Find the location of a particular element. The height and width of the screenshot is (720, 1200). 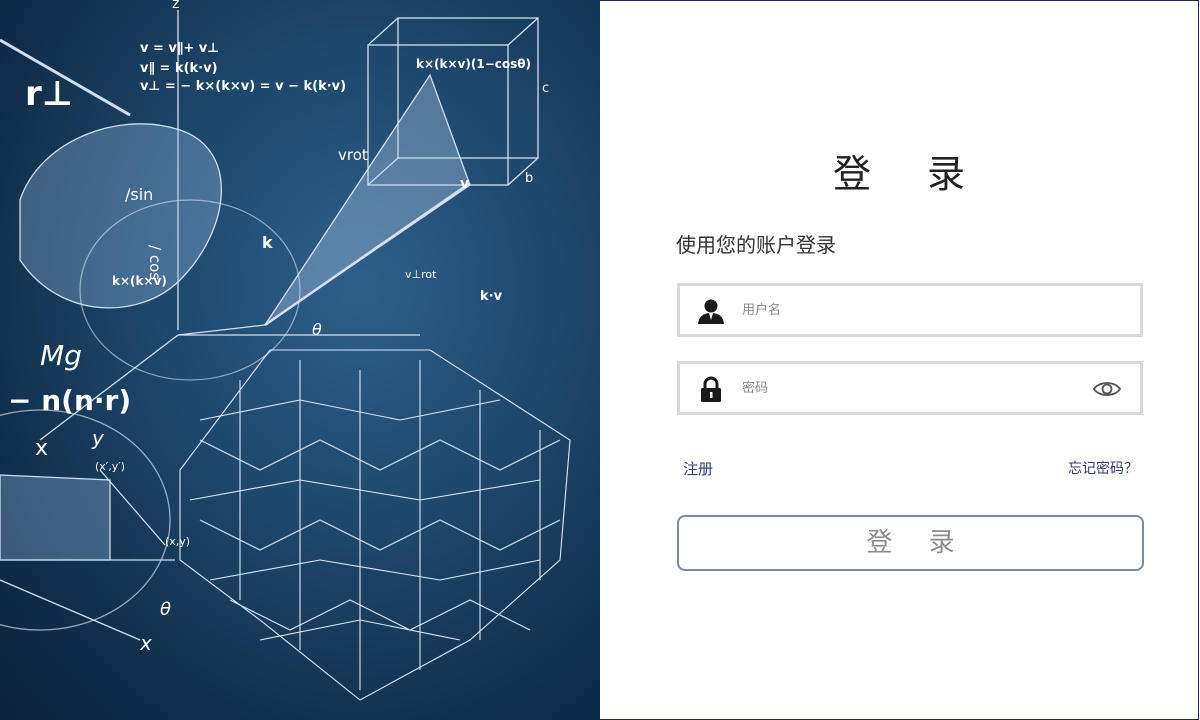

forgot-password-link: 忘记密码？ is located at coordinates (1103, 468).